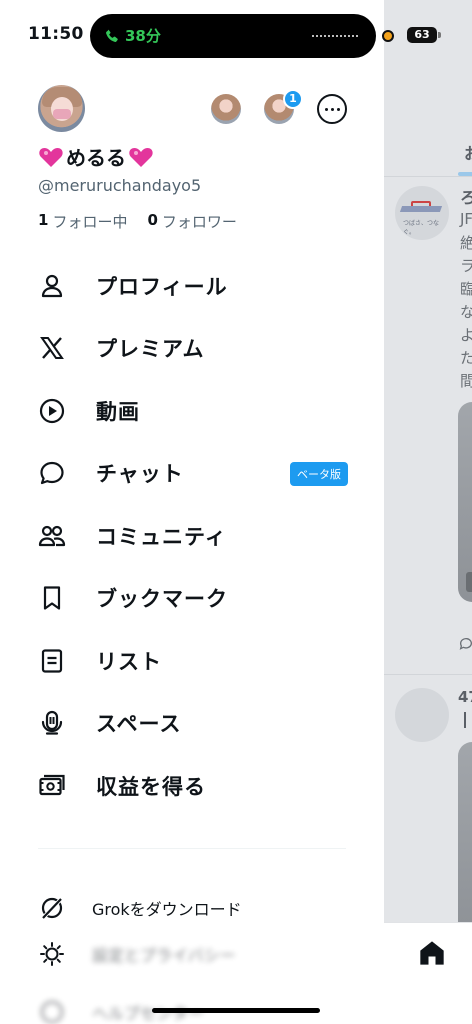  I want to click on settings-privacy-label: 設定とプライバシー, so click(164, 955).